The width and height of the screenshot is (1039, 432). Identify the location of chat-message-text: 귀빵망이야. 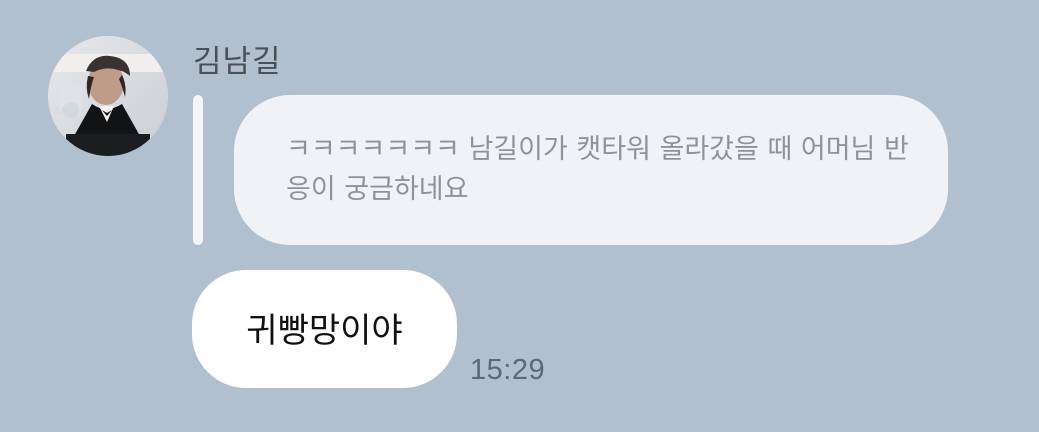
(324, 331).